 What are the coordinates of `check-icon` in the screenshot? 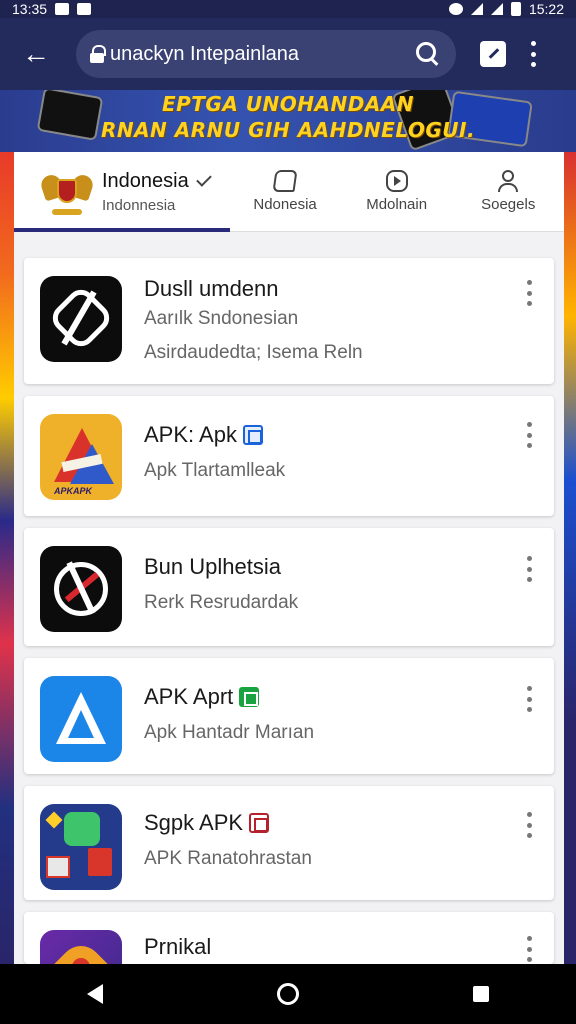 It's located at (203, 179).